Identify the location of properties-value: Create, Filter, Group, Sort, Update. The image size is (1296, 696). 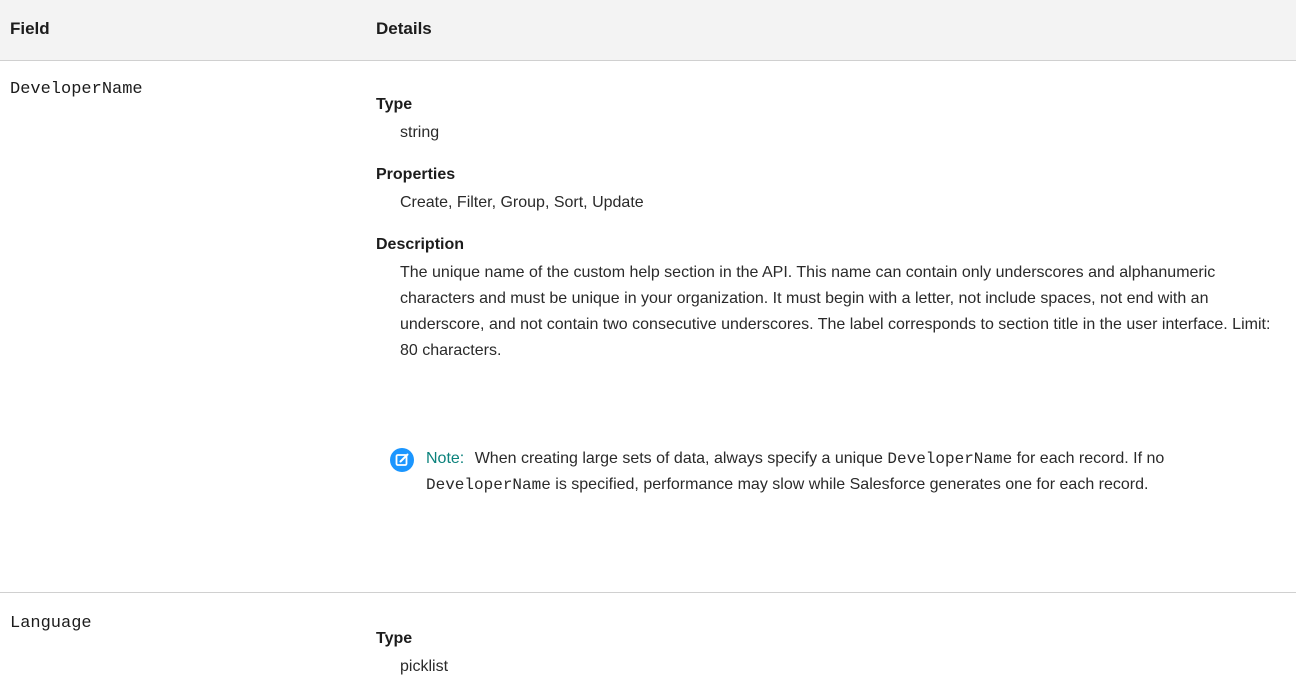
(522, 202).